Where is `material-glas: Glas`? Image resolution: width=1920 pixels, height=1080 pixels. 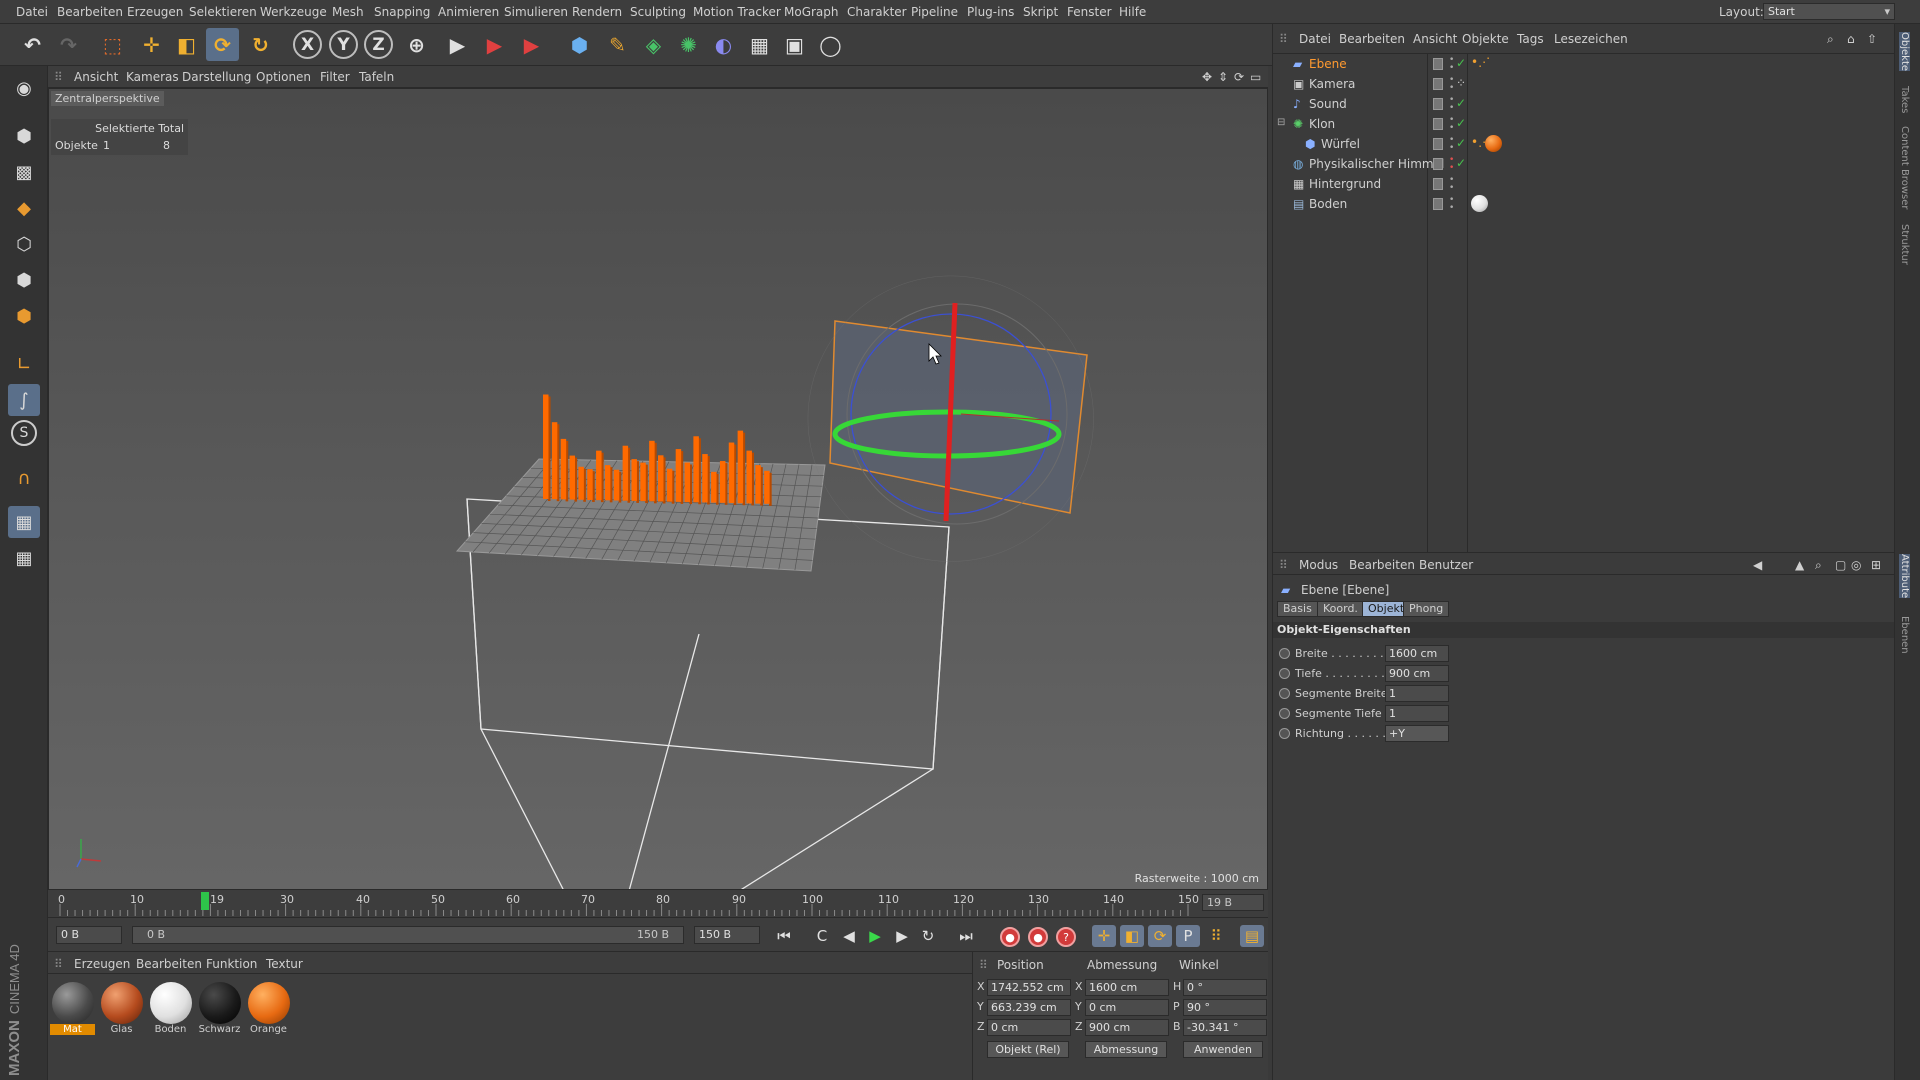 material-glas: Glas is located at coordinates (121, 1008).